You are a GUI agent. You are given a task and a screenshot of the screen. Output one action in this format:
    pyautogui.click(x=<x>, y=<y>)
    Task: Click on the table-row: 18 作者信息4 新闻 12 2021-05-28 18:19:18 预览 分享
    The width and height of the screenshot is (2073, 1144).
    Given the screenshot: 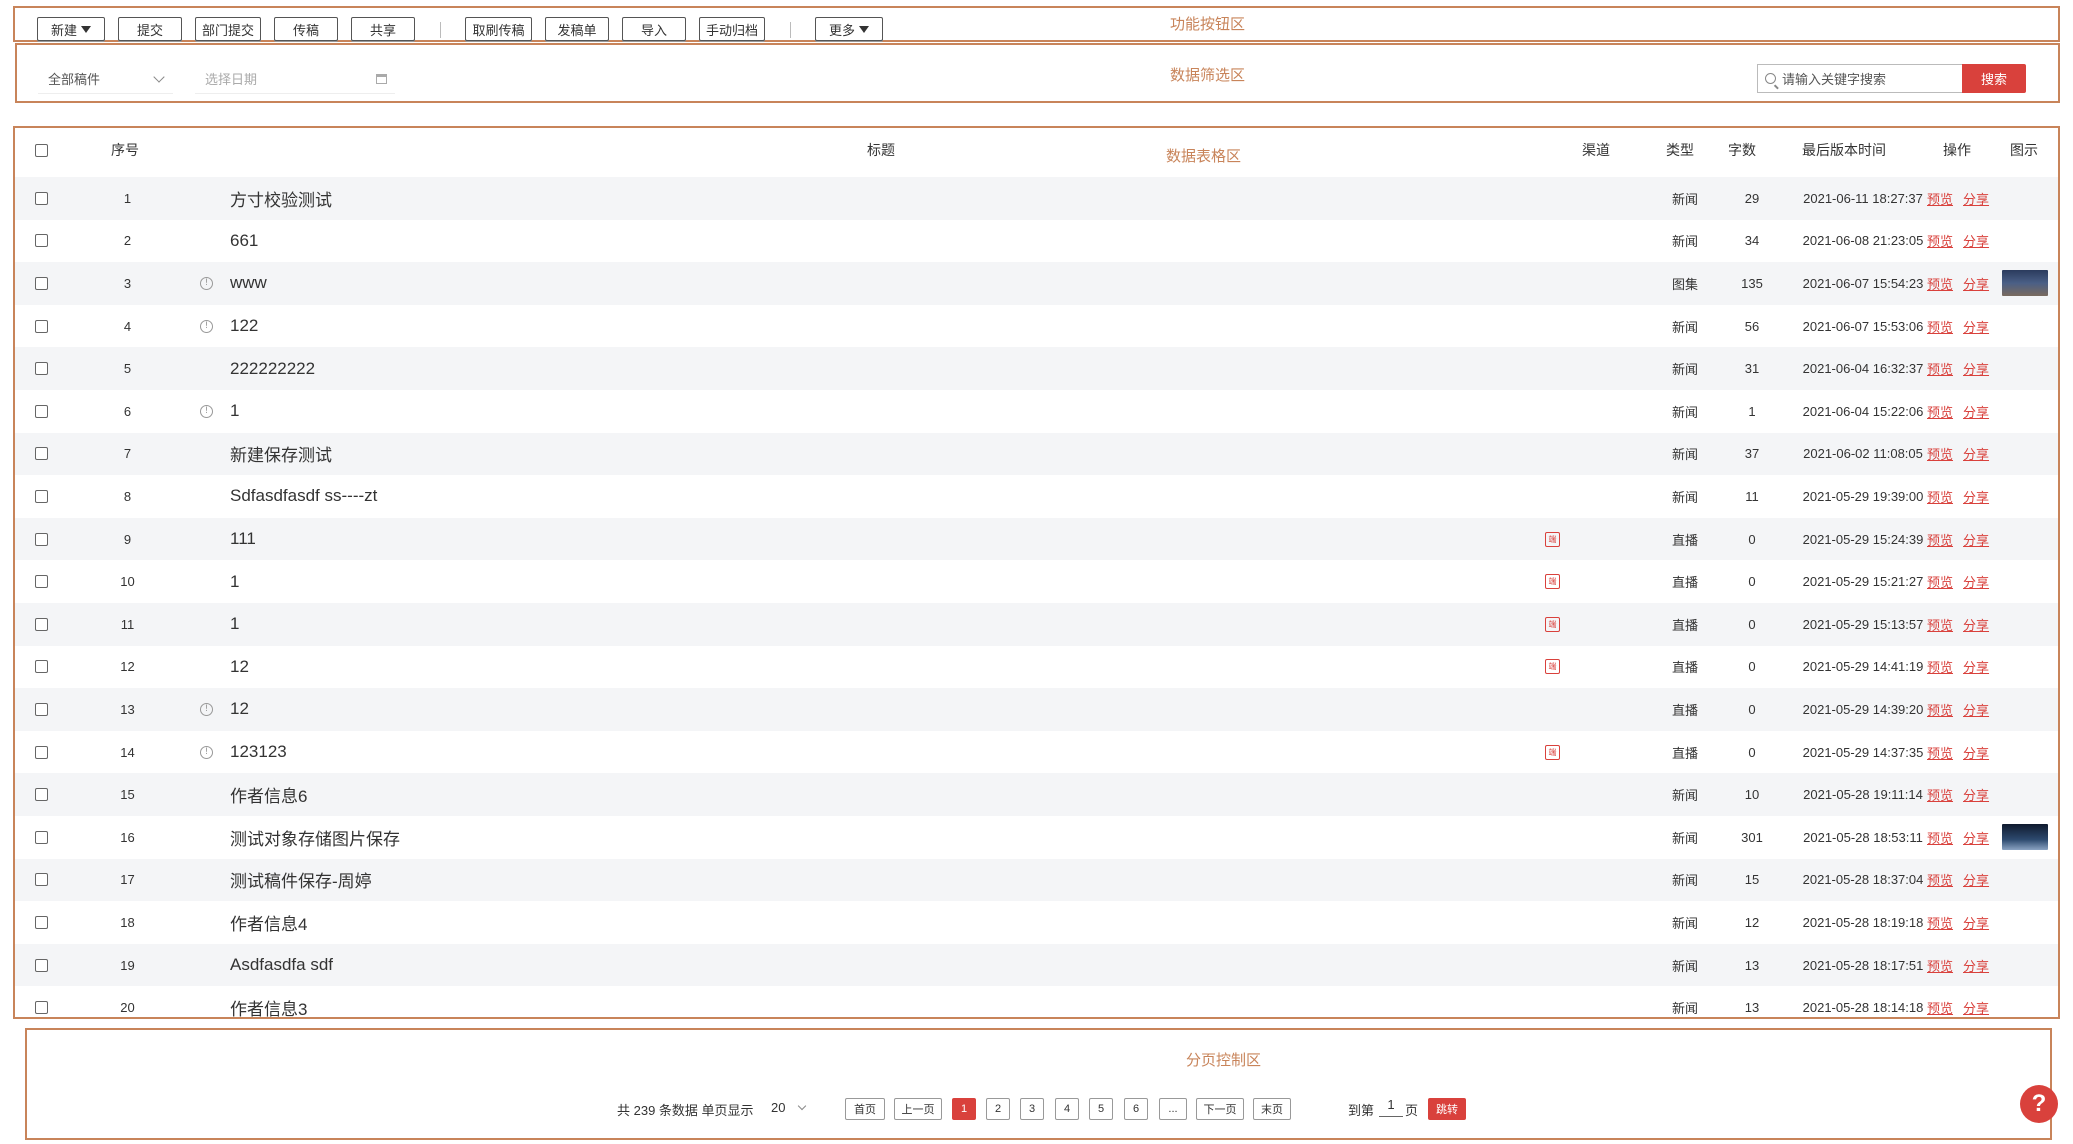 What is the action you would take?
    pyautogui.click(x=1036, y=922)
    